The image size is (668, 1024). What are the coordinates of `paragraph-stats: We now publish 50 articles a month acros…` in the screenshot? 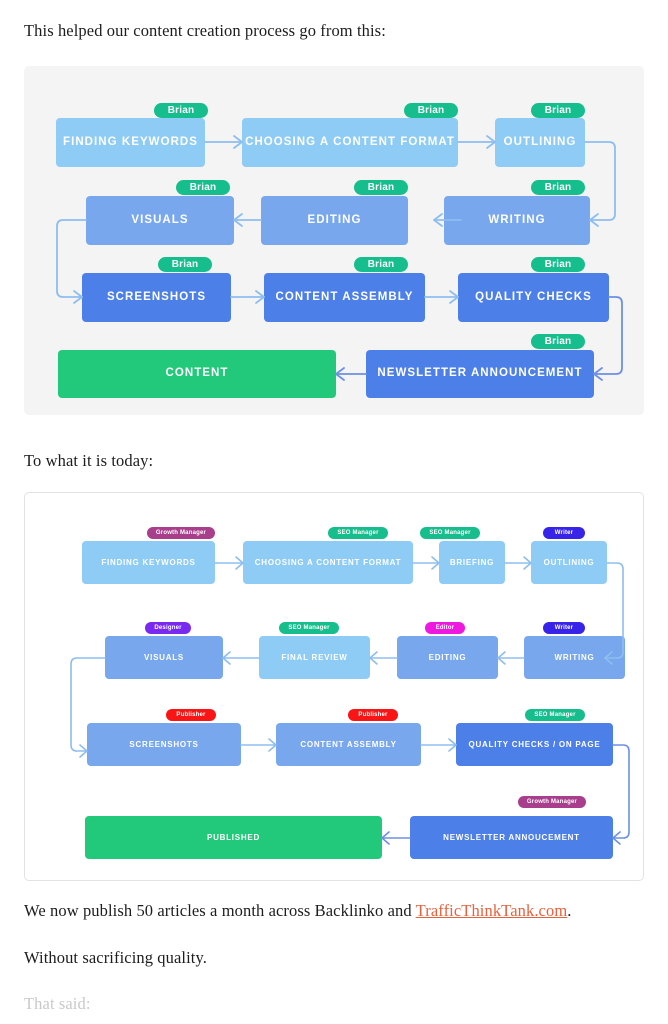 It's located at (298, 911).